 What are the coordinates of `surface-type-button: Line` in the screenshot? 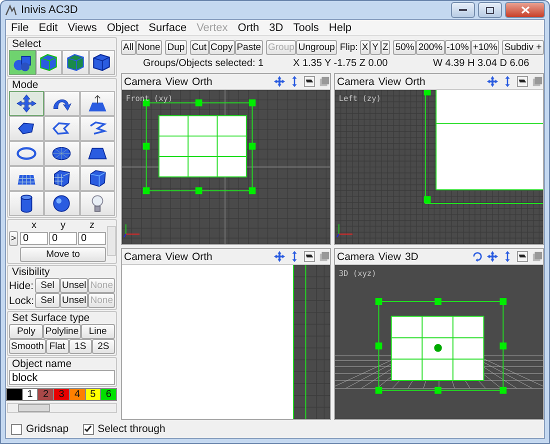 It's located at (97, 331).